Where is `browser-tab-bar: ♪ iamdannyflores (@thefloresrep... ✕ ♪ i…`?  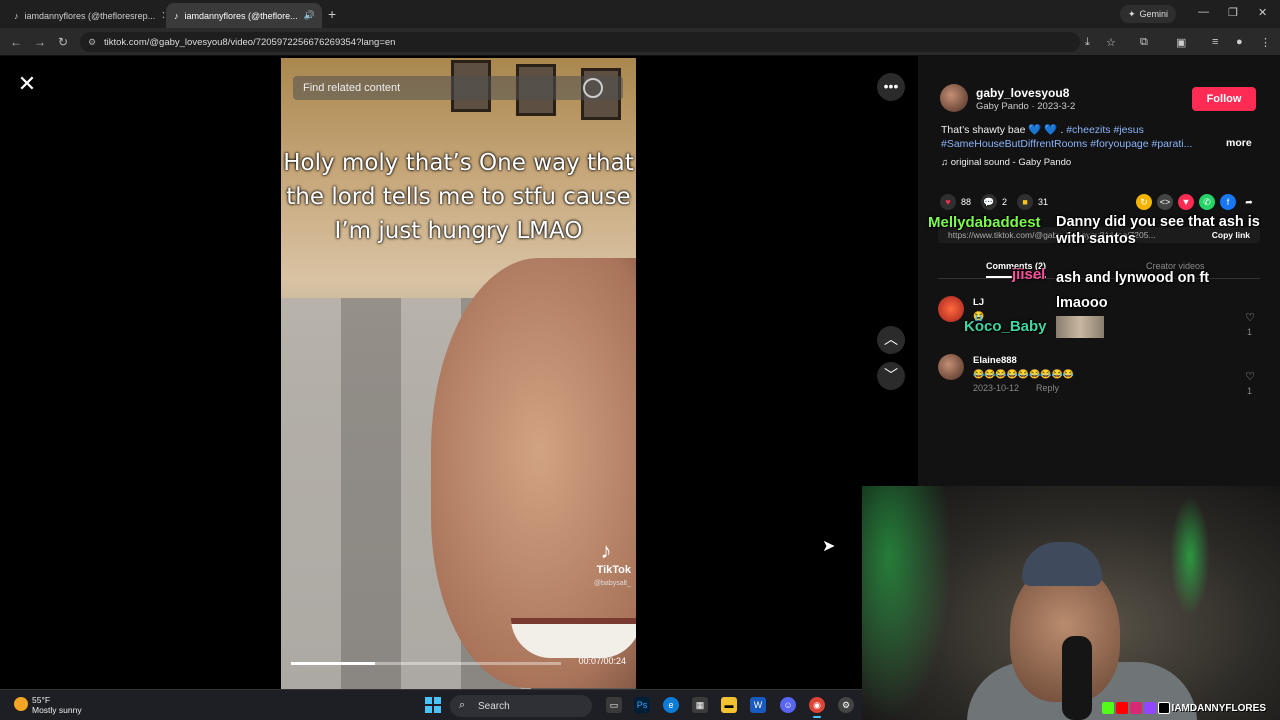 browser-tab-bar: ♪ iamdannyflores (@thefloresrep... ✕ ♪ i… is located at coordinates (640, 14).